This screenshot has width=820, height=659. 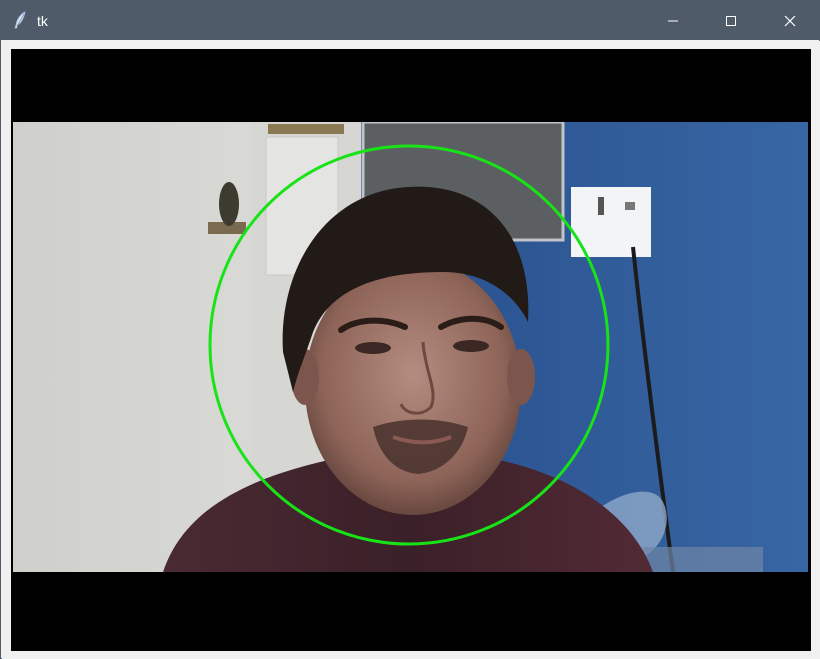 What do you see at coordinates (703, 559) in the screenshot?
I see `desk-item` at bounding box center [703, 559].